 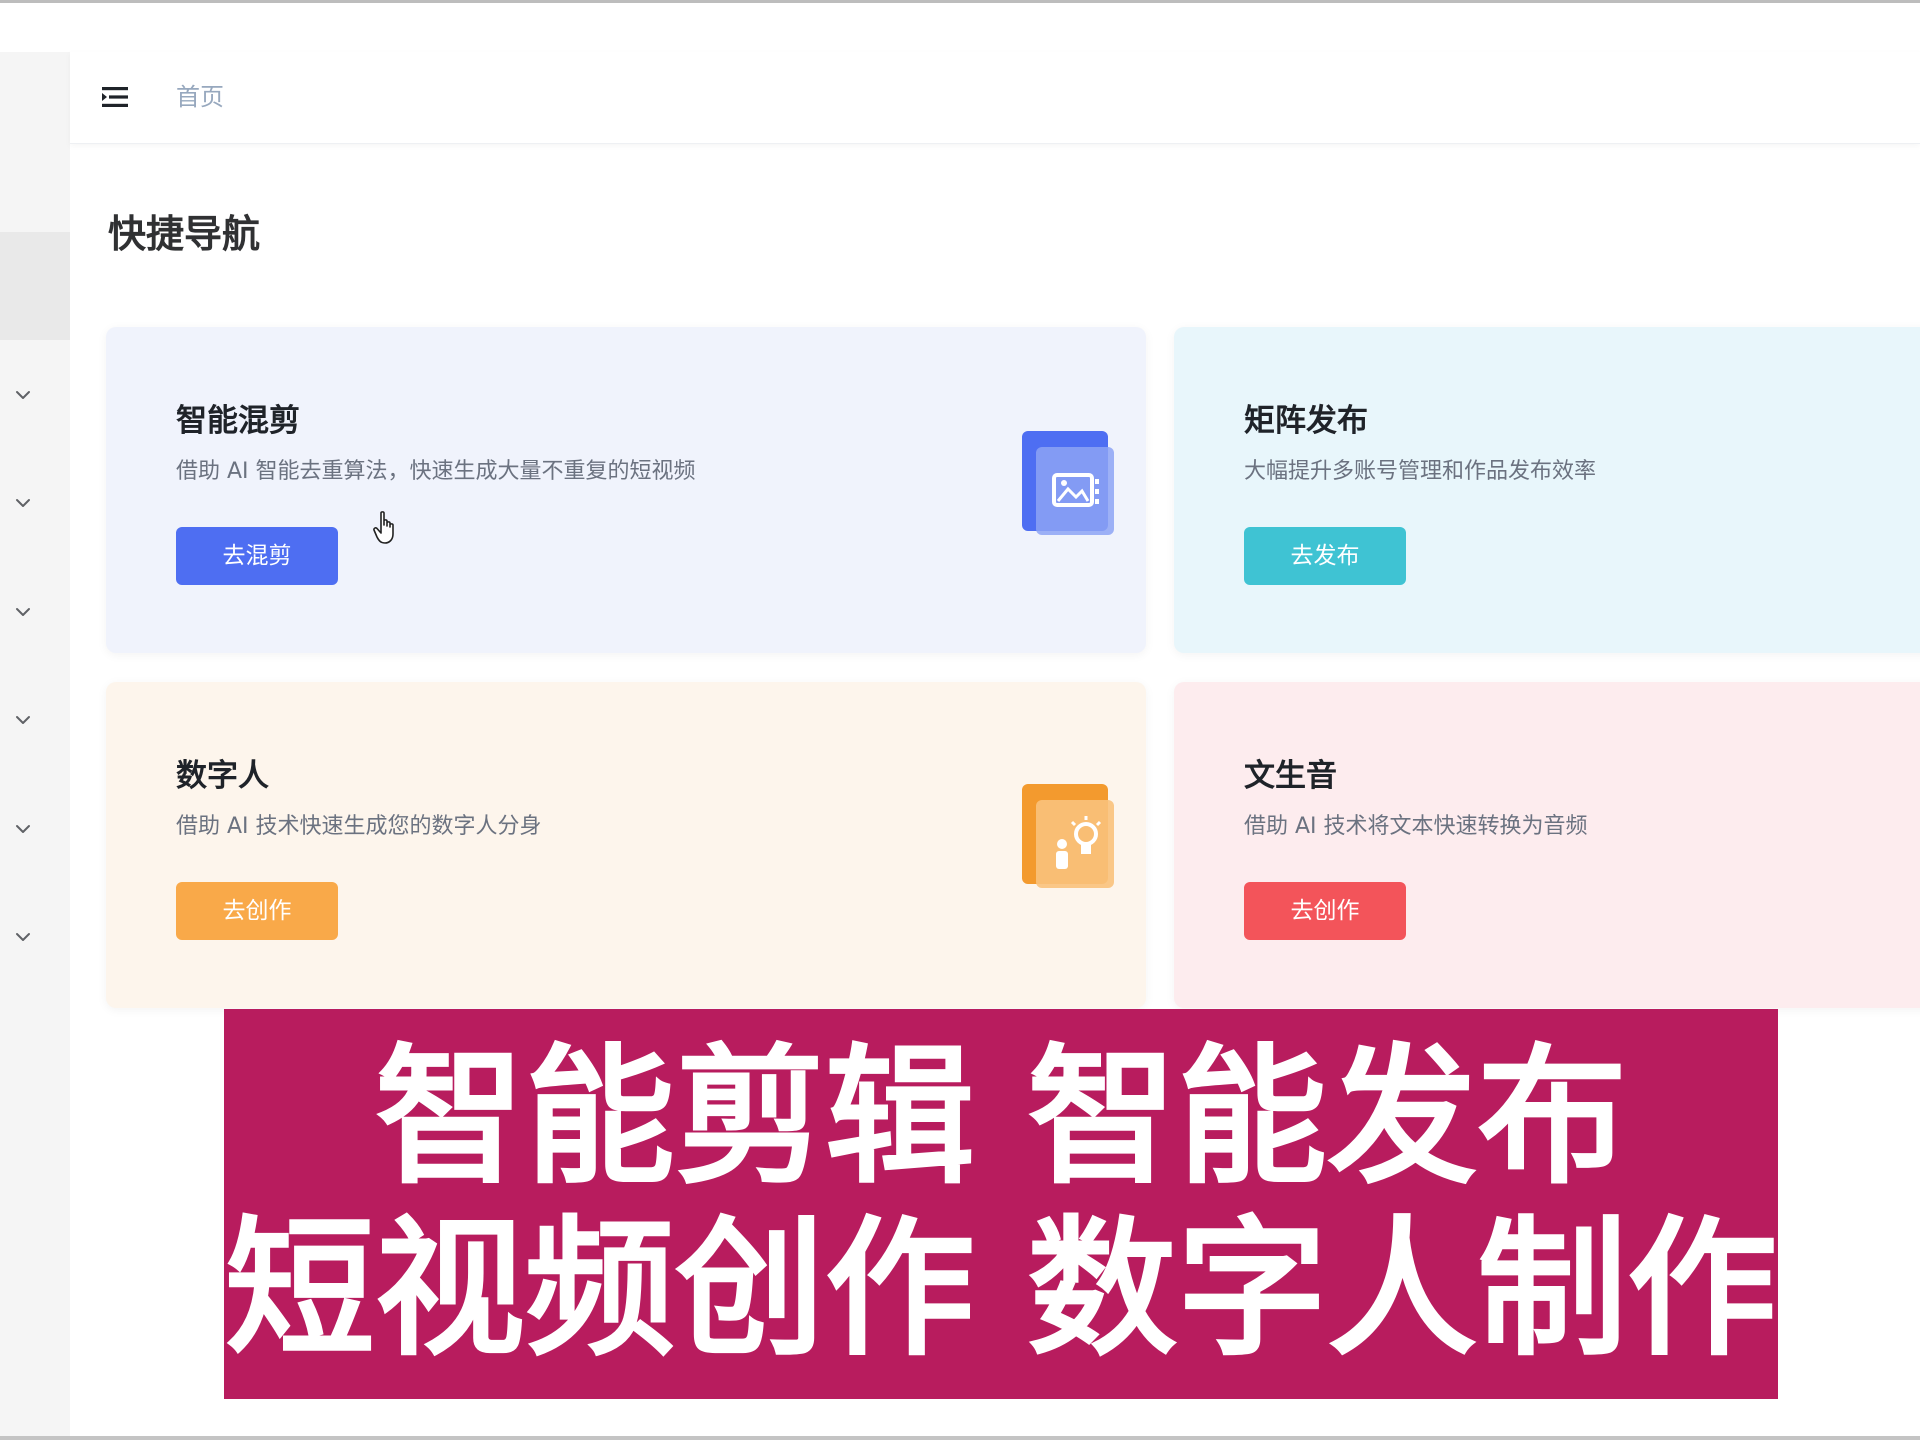 What do you see at coordinates (1325, 911) in the screenshot?
I see `go-create-tts-button: 去创作` at bounding box center [1325, 911].